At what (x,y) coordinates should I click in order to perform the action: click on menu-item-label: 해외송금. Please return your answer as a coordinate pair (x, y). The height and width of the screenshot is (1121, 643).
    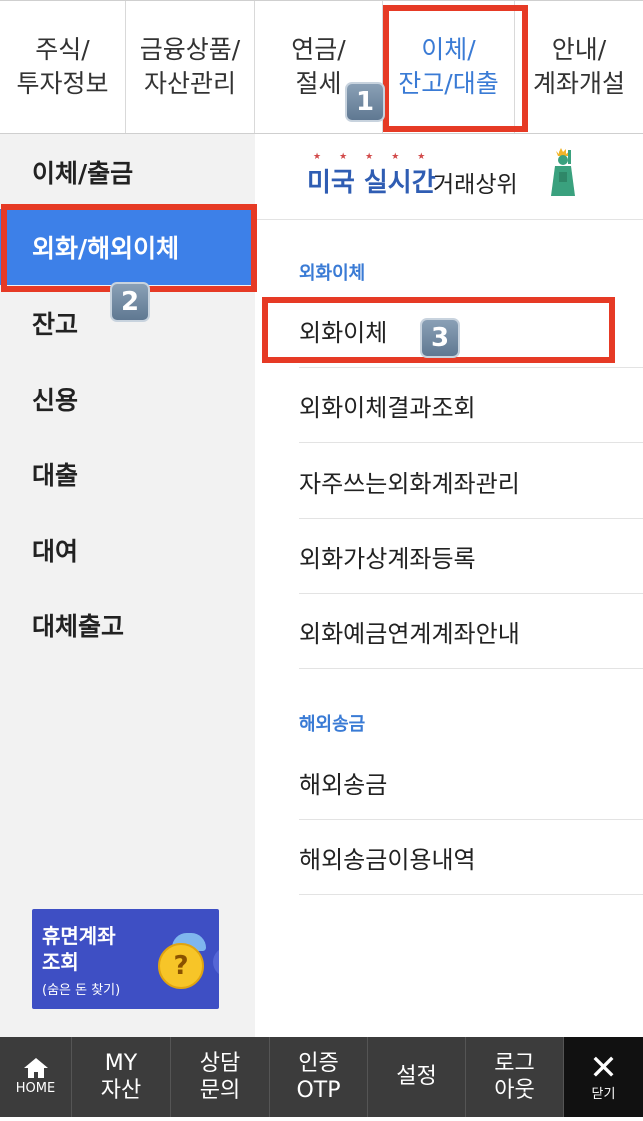
    Looking at the image, I should click on (343, 784).